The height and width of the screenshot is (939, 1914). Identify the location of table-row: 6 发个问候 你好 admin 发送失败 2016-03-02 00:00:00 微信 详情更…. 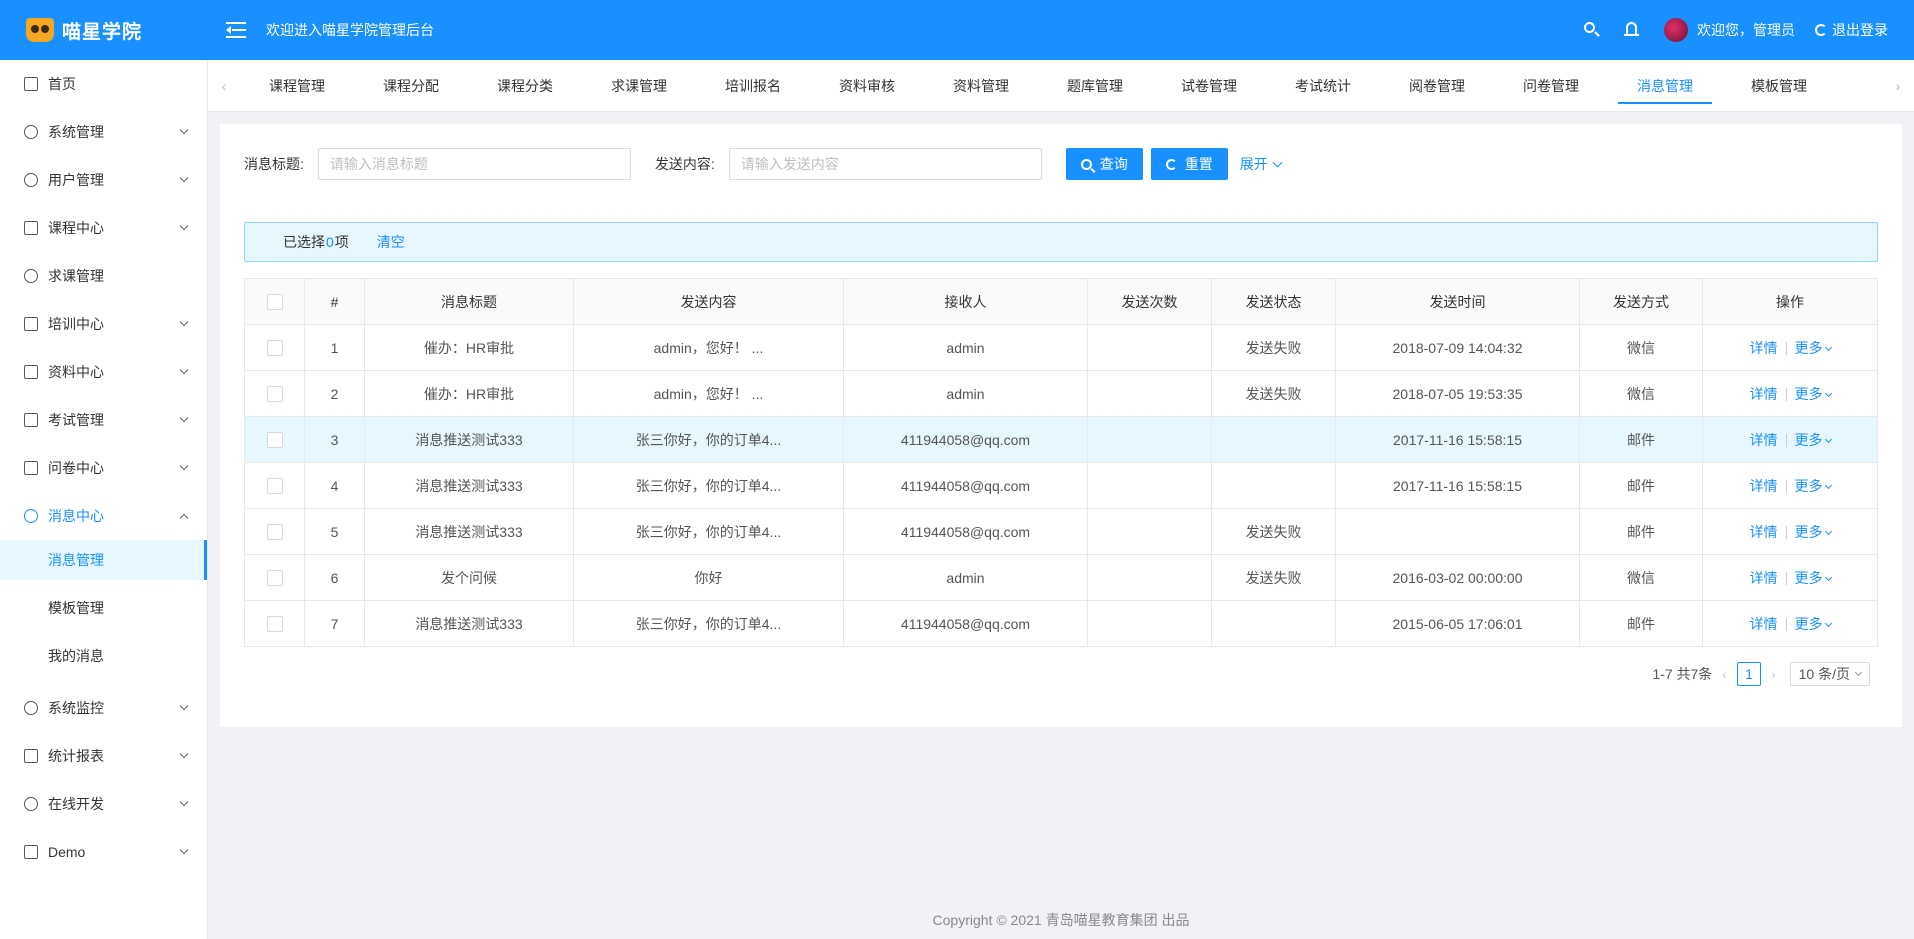
(1061, 577).